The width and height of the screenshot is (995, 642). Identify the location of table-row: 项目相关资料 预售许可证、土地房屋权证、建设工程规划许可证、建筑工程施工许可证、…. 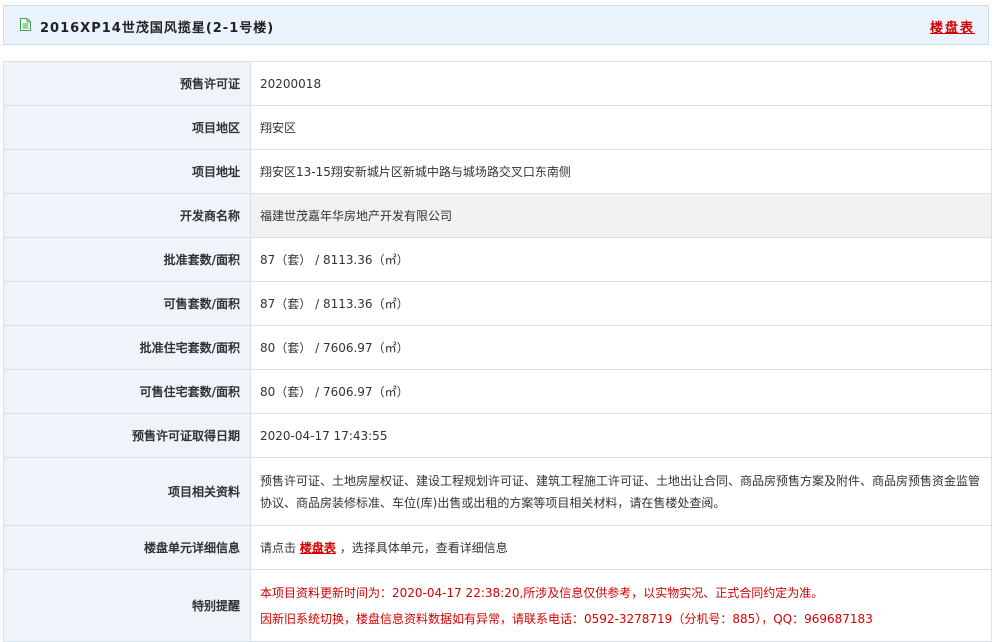
(497, 491).